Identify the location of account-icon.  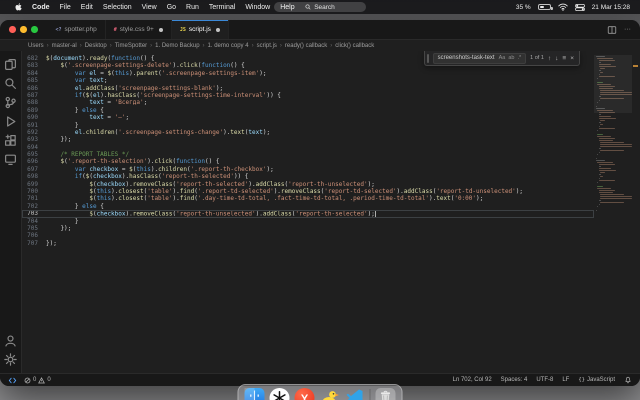
(11, 340).